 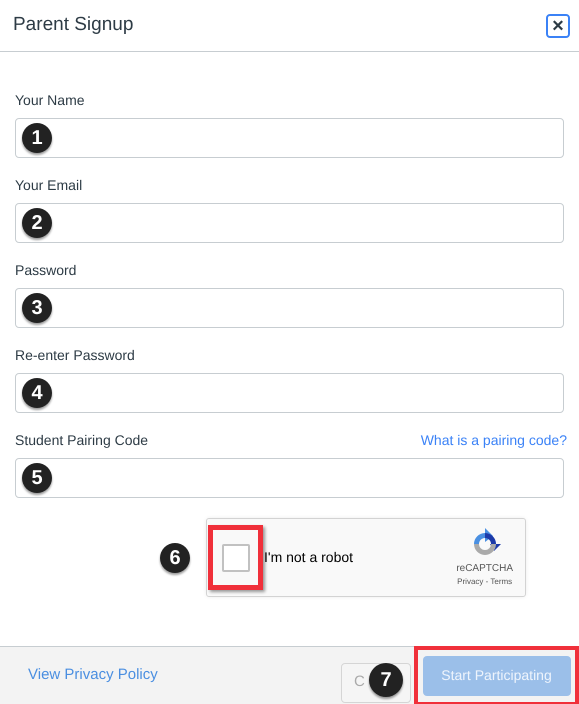 I want to click on number-marker: 1, so click(x=37, y=138).